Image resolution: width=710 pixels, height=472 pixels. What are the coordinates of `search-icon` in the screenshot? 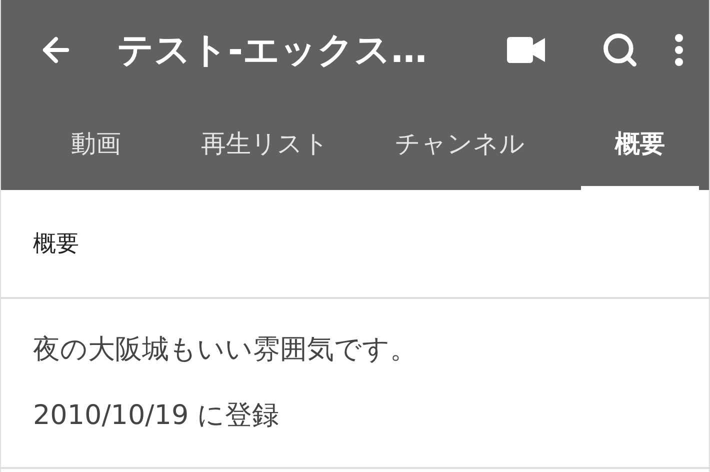 It's located at (620, 50).